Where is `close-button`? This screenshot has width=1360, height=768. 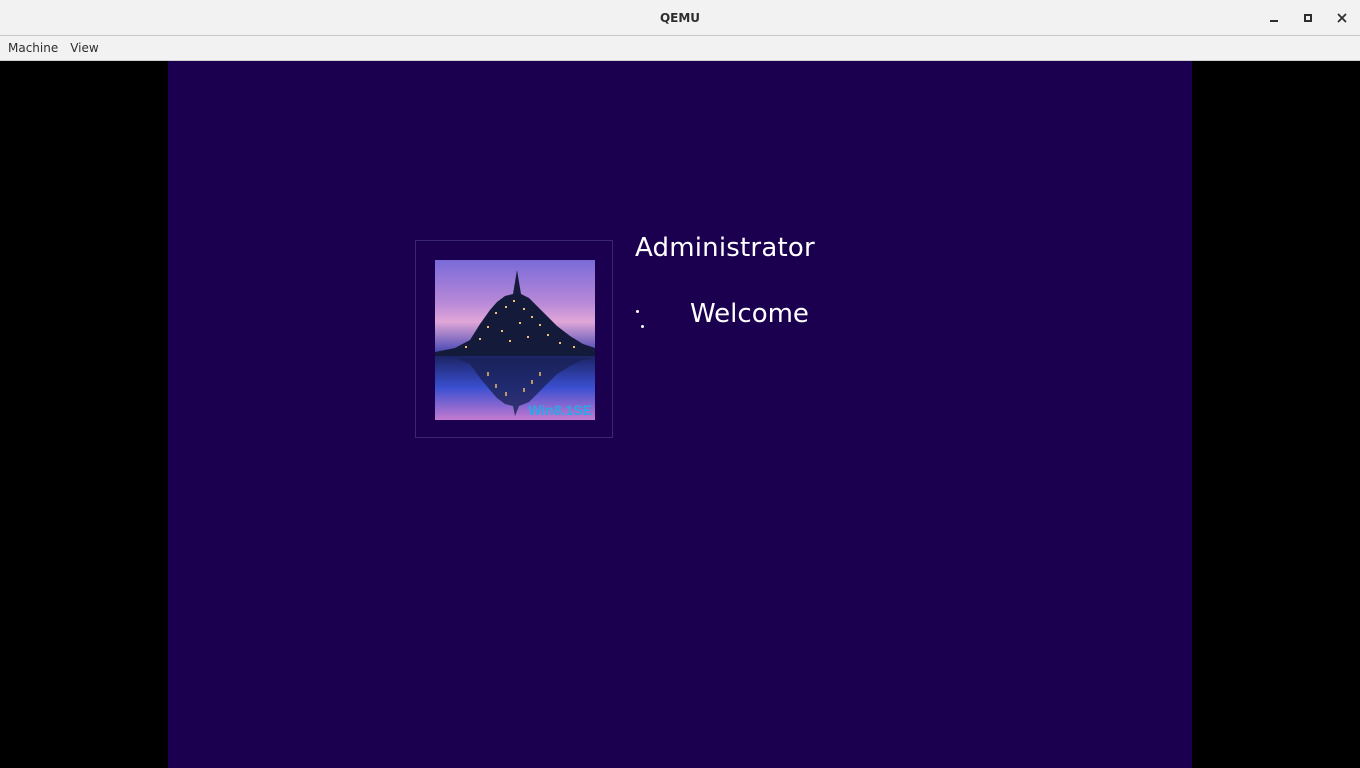 close-button is located at coordinates (1342, 18).